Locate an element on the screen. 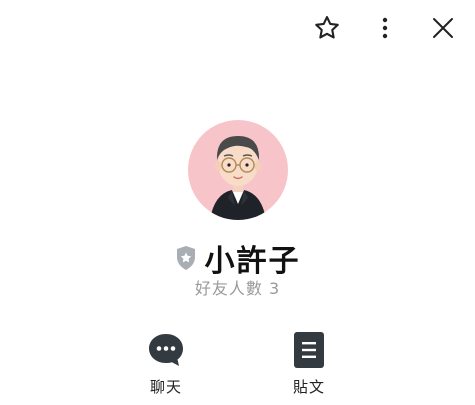 This screenshot has width=475, height=405. close-button is located at coordinates (443, 28).